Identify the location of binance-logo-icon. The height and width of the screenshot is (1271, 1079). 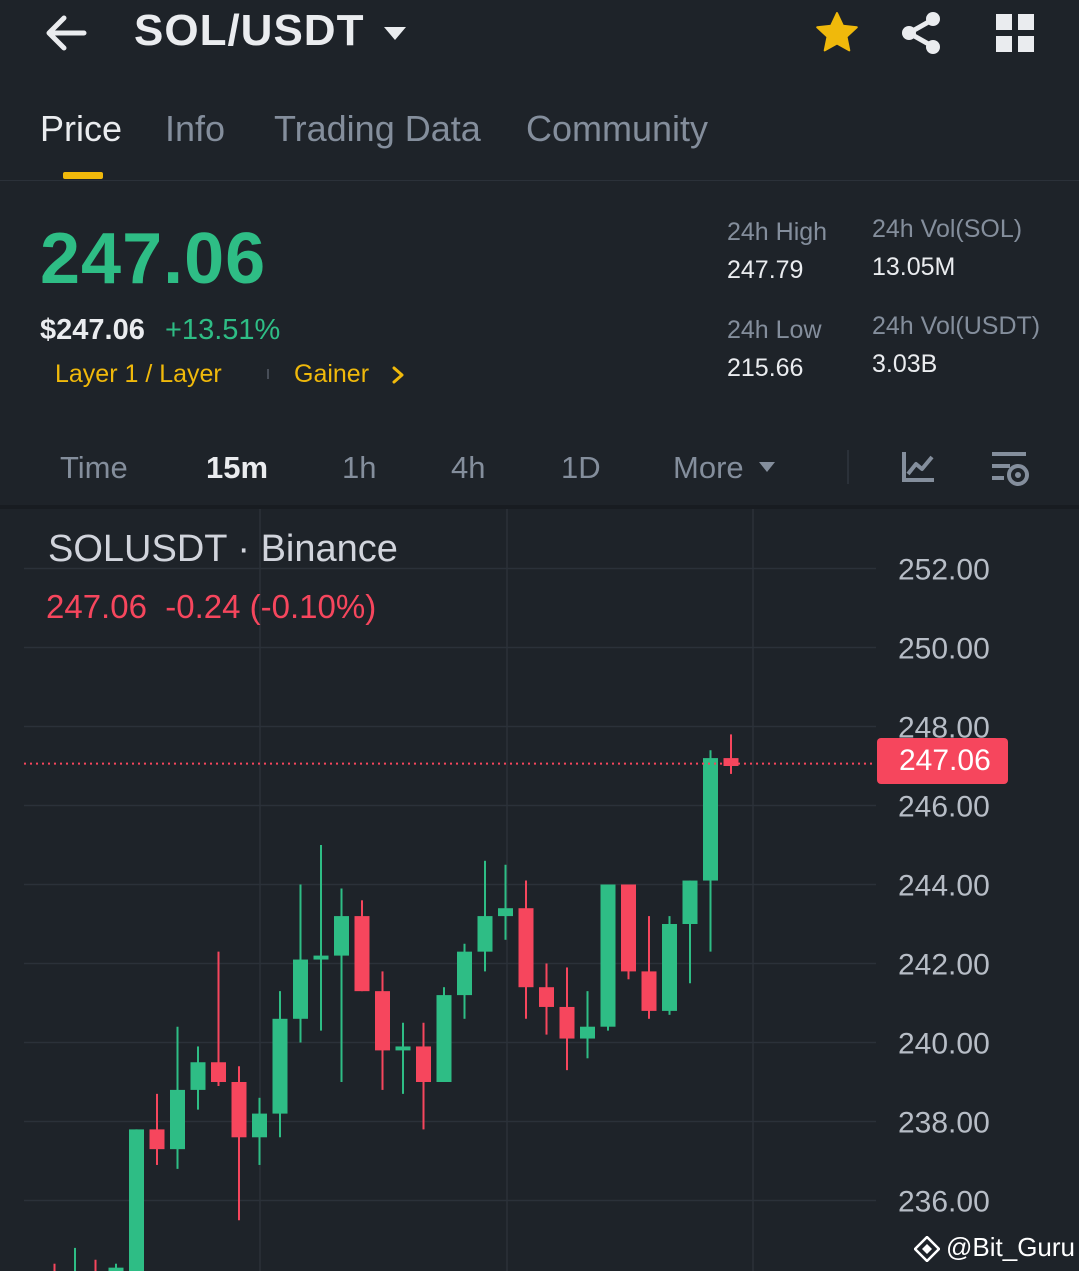
(927, 1249).